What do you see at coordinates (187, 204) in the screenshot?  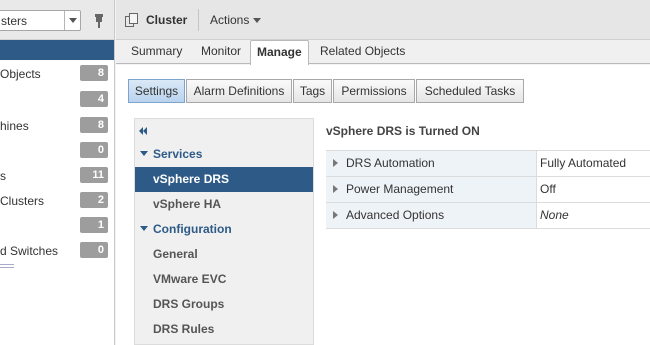 I see `settings-item-label: vSphere HA` at bounding box center [187, 204].